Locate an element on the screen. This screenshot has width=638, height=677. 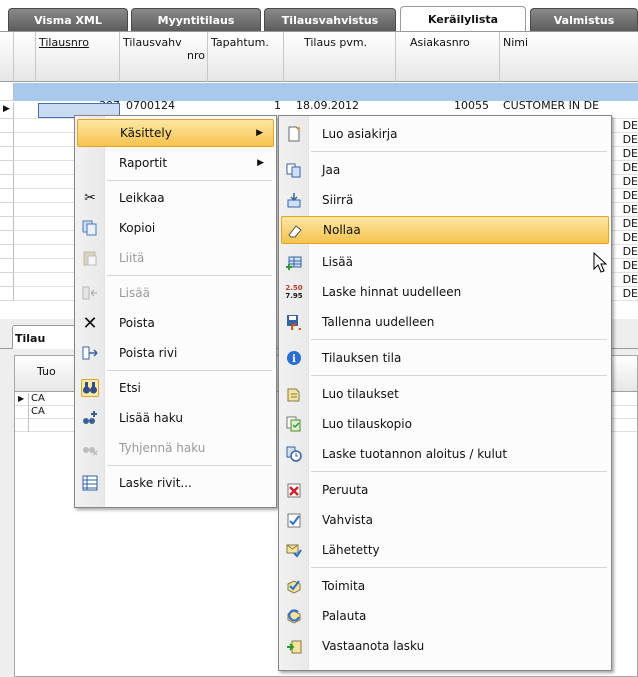
receive-invoice-icon is located at coordinates (294, 646).